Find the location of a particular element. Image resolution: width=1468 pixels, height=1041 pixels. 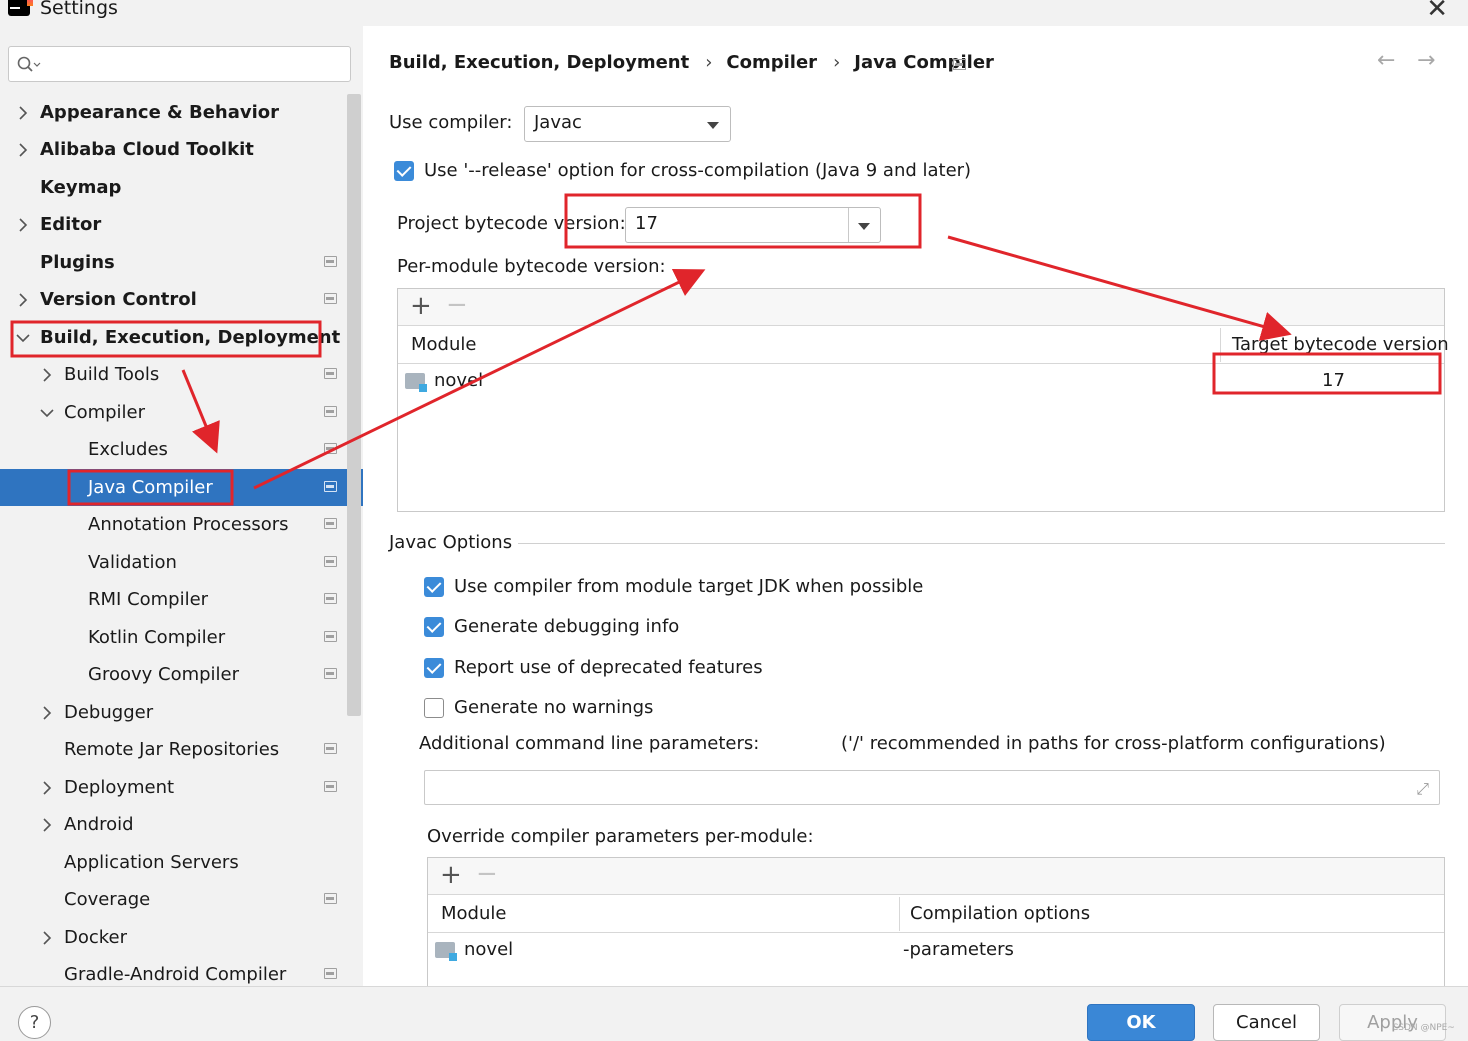

use-compiler-value: Javac is located at coordinates (558, 122).